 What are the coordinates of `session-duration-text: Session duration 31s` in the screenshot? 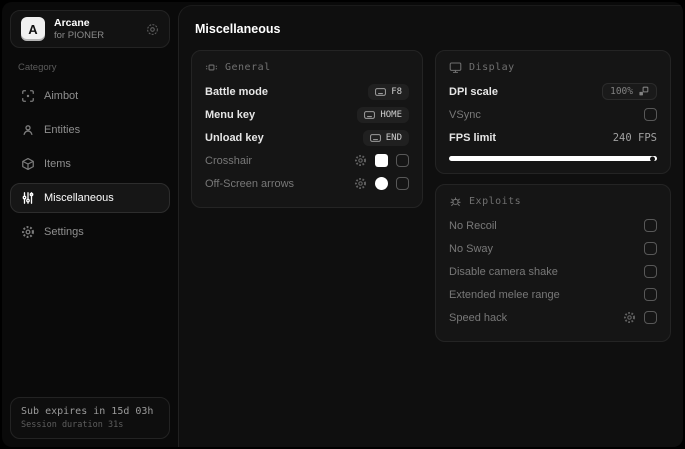 It's located at (72, 425).